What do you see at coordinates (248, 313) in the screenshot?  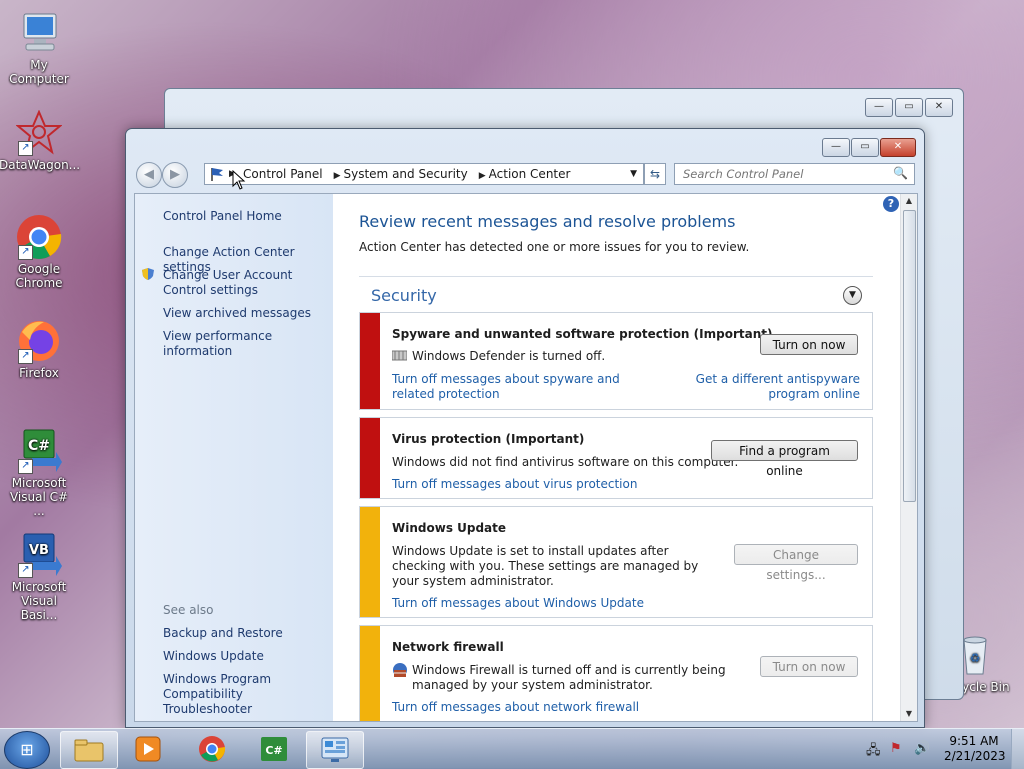 I see `view-archived-messages-link: View archived messages` at bounding box center [248, 313].